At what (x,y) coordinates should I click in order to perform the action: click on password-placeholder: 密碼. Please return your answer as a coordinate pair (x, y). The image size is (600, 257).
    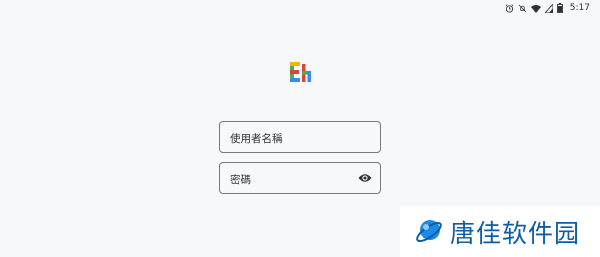
    Looking at the image, I should click on (240, 180).